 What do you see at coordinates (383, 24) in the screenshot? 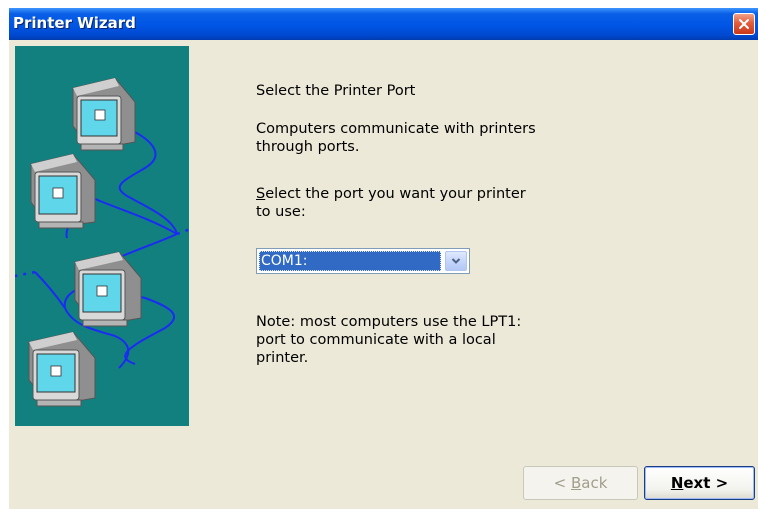
I see `title-bar: Printer Wizard` at bounding box center [383, 24].